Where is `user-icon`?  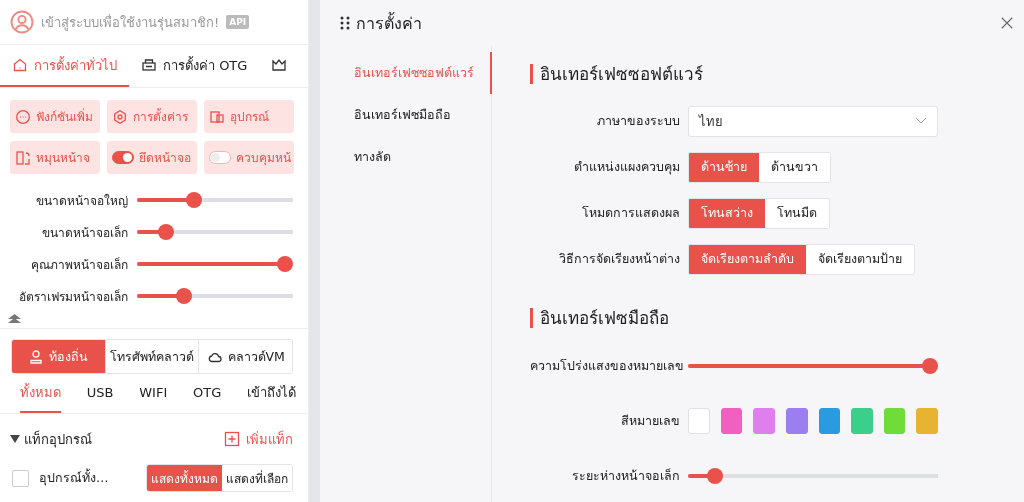
user-icon is located at coordinates (36, 356).